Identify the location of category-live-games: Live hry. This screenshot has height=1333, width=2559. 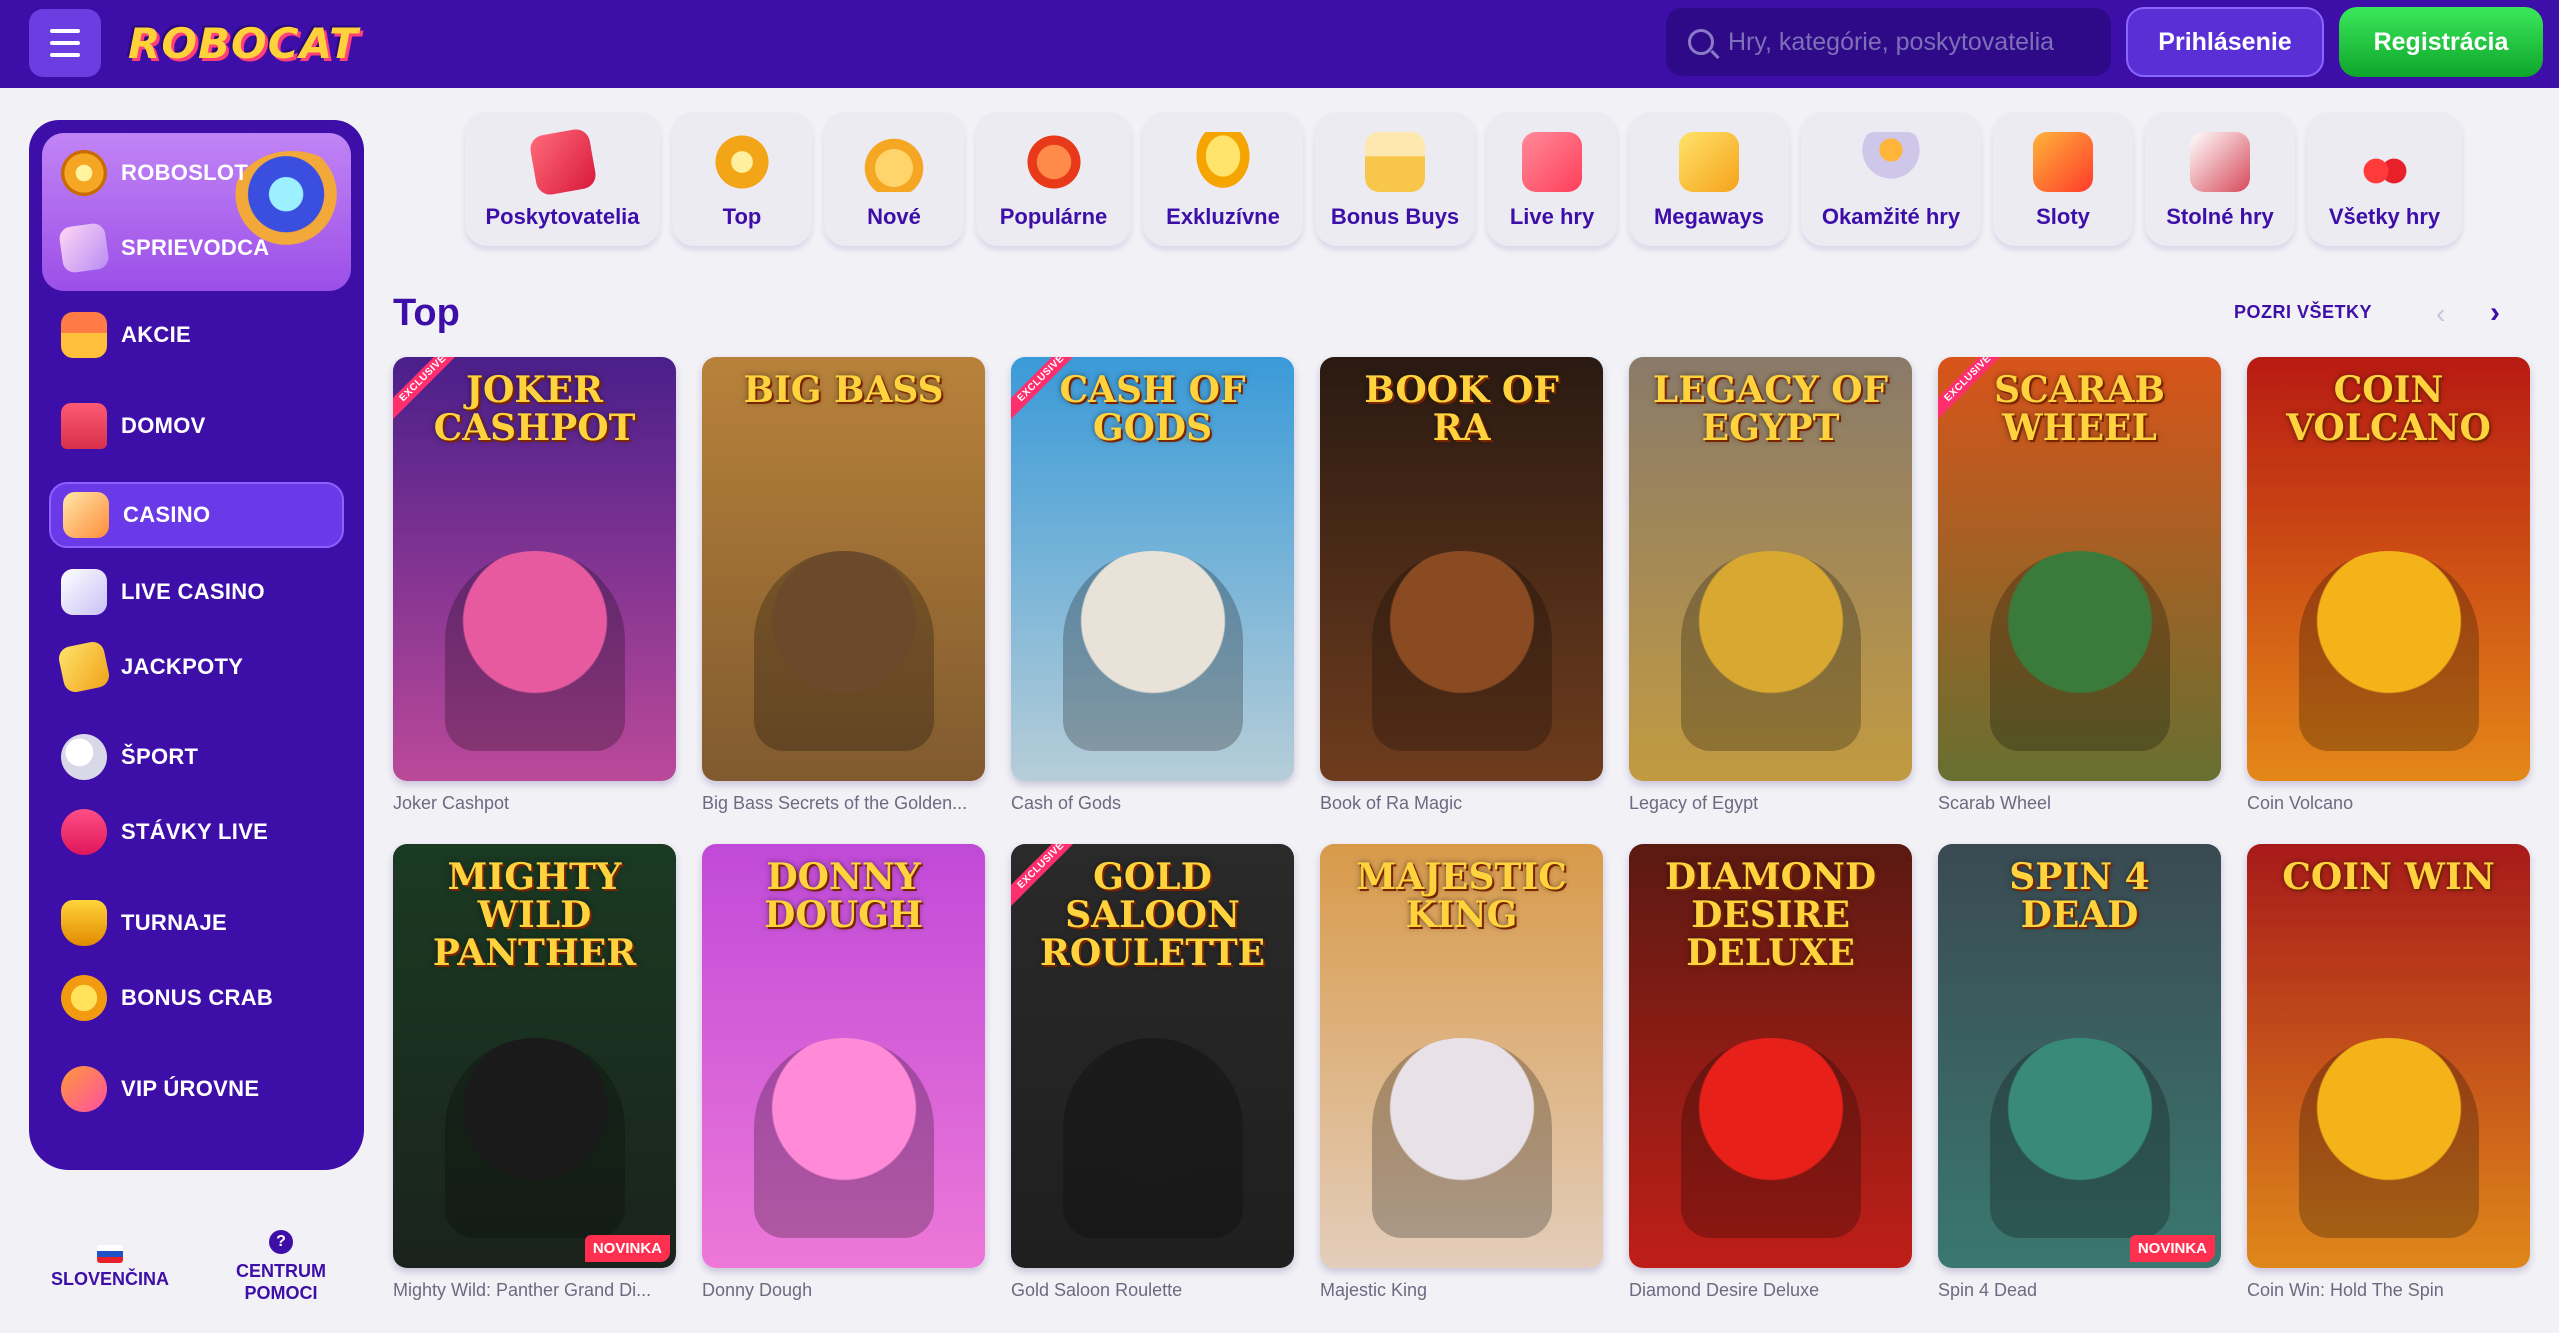
(1552, 179).